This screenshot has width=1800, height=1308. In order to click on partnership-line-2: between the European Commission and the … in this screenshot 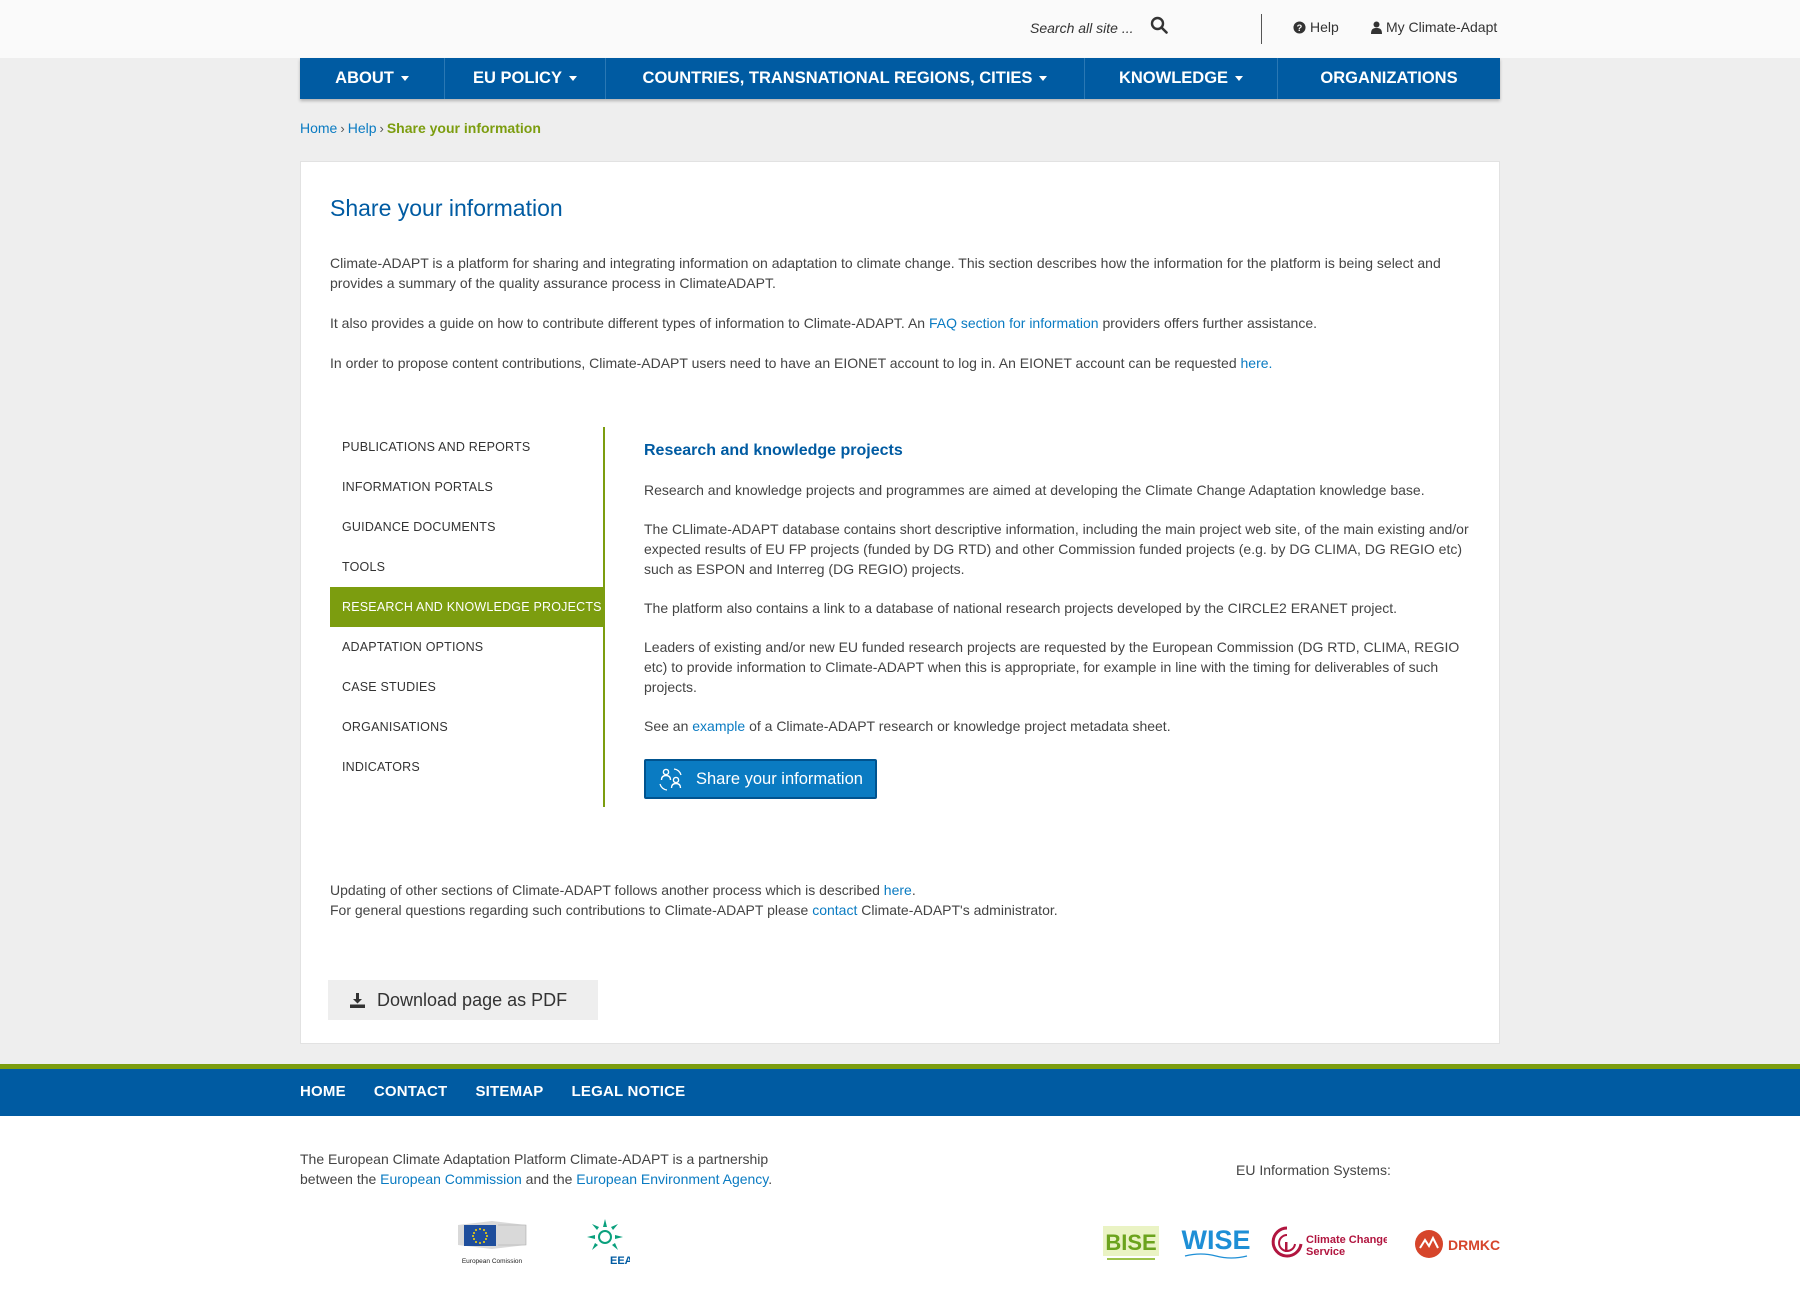, I will do `click(536, 1179)`.